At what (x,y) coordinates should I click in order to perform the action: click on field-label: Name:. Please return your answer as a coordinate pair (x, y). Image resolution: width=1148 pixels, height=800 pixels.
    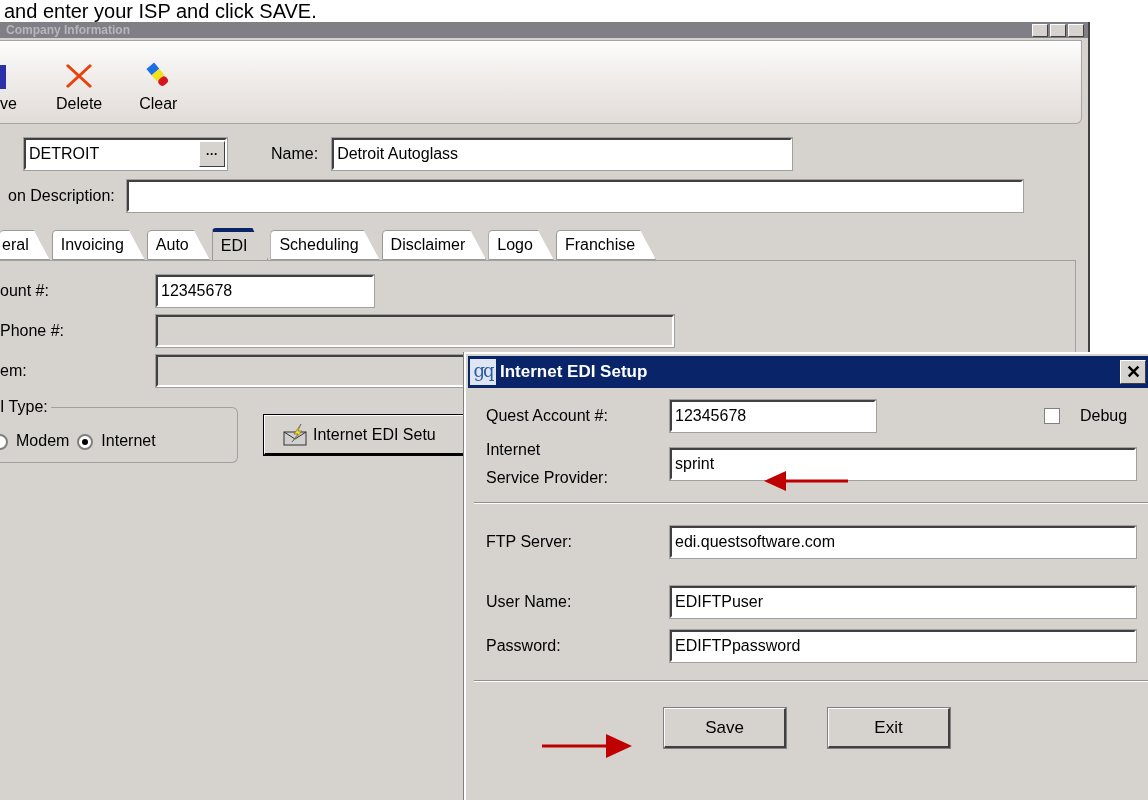
    Looking at the image, I should click on (295, 154).